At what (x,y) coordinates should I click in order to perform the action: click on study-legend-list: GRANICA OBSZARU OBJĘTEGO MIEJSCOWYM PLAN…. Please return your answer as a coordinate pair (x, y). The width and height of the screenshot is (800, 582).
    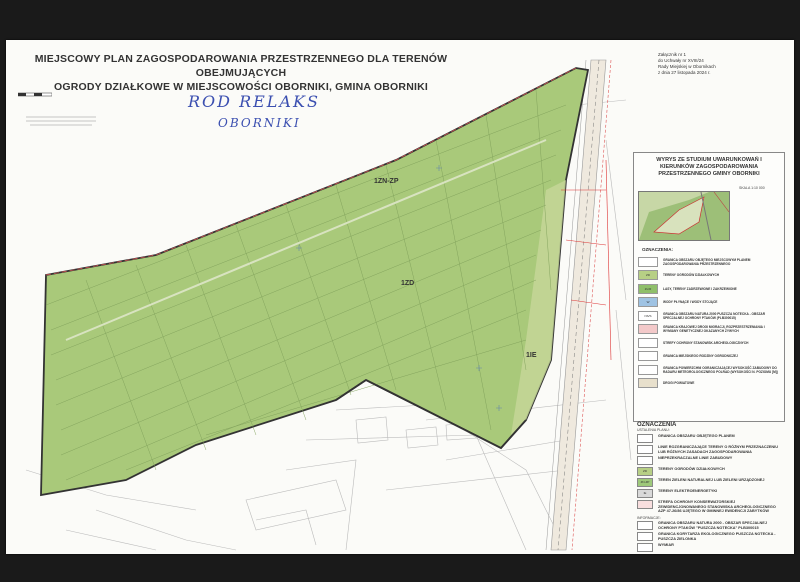
    Looking at the image, I should click on (709, 322).